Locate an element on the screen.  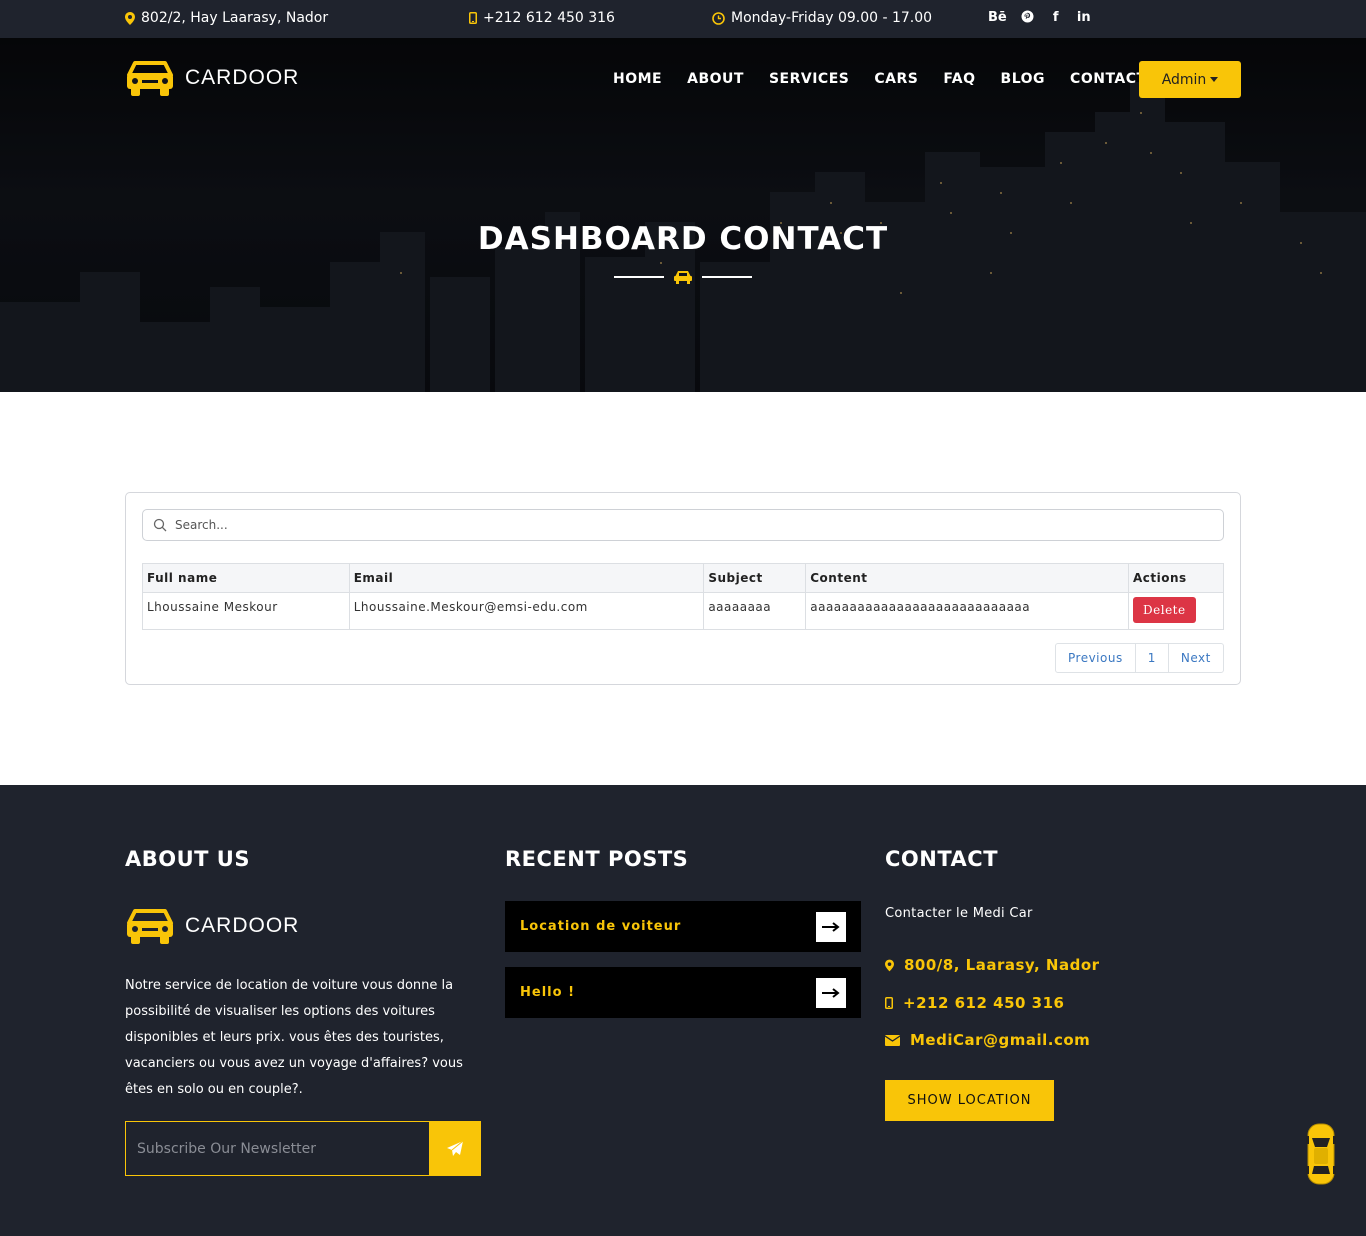
search-input is located at coordinates (695, 525).